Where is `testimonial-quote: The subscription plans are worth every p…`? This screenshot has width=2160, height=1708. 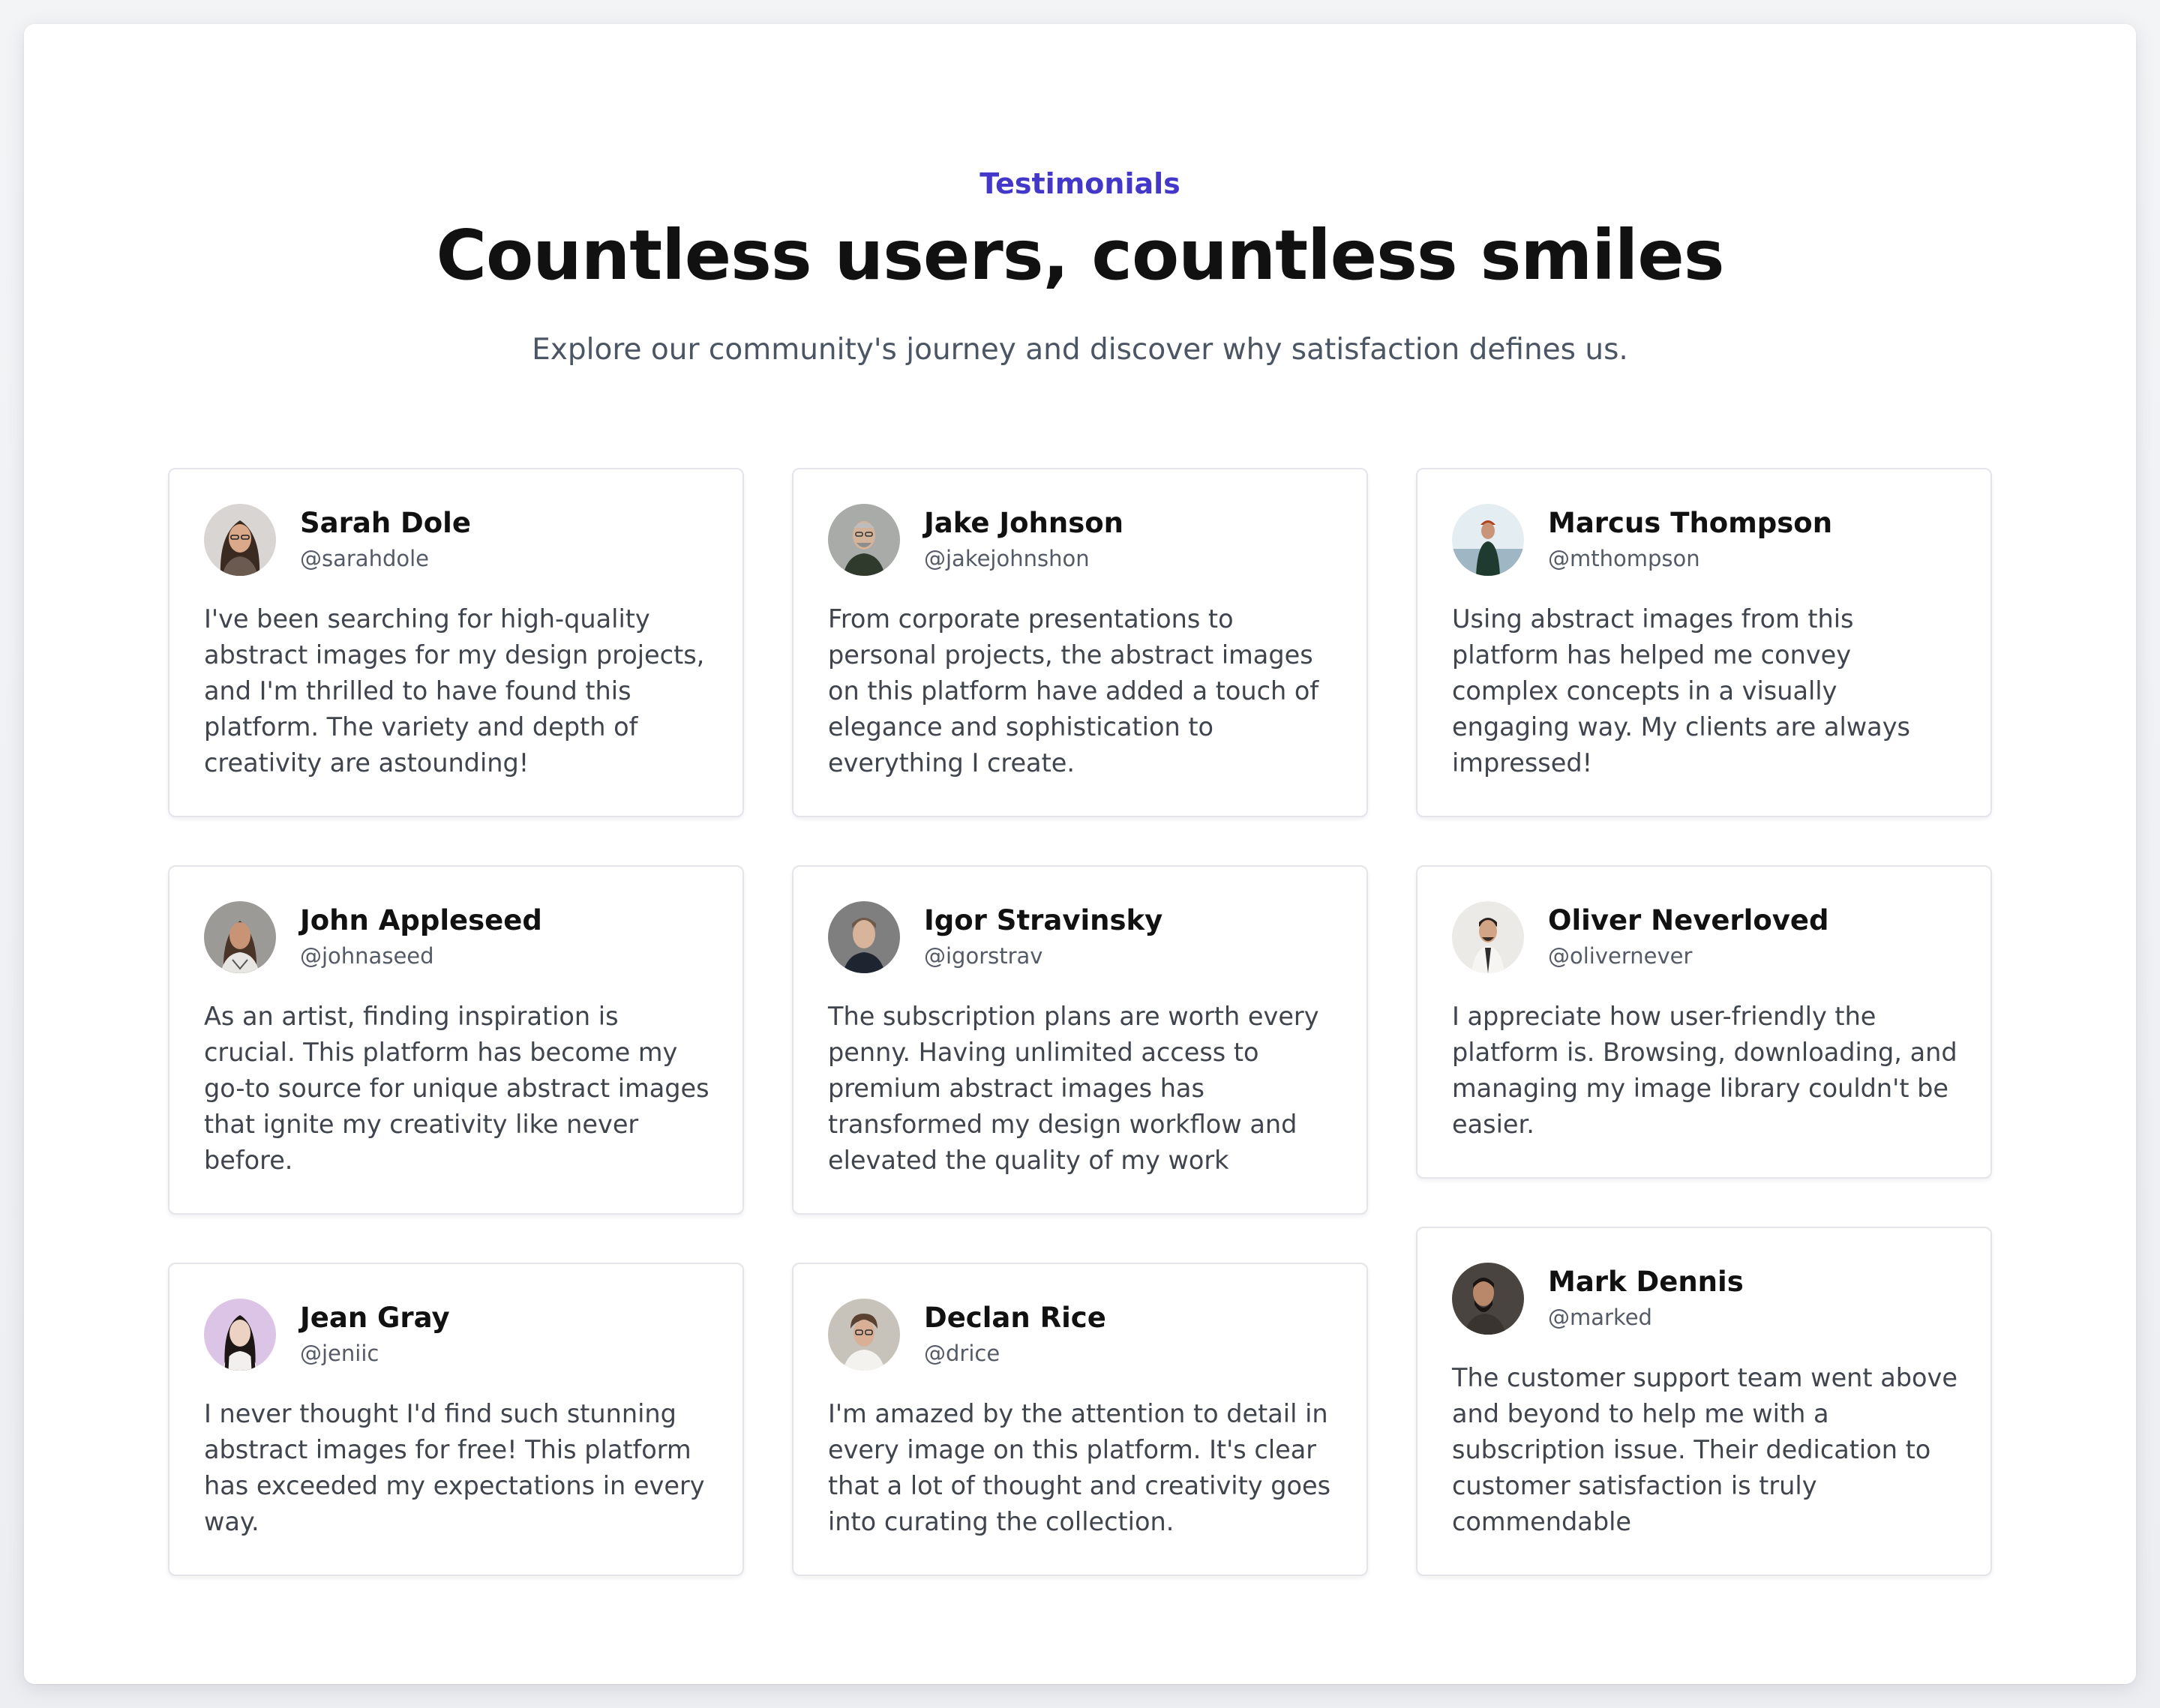 testimonial-quote: The subscription plans are worth every p… is located at coordinates (1073, 1089).